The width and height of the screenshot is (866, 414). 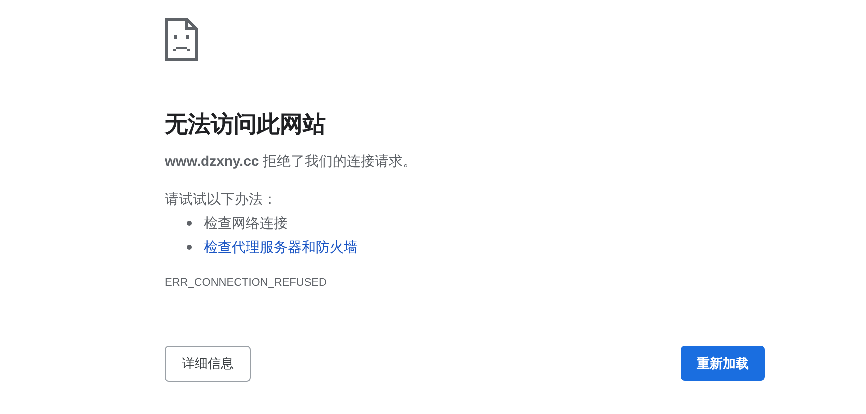 What do you see at coordinates (246, 283) in the screenshot?
I see `error-code: ERR_CONNECTION_REFUSED` at bounding box center [246, 283].